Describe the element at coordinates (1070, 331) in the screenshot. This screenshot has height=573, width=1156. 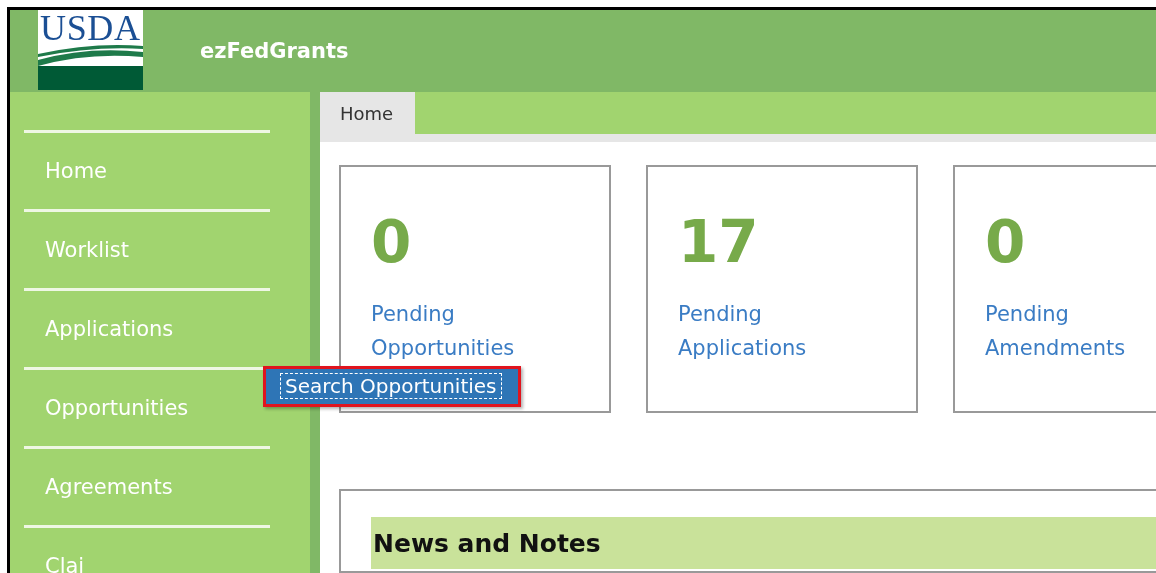
I see `card-link: Pending Amendments` at that location.